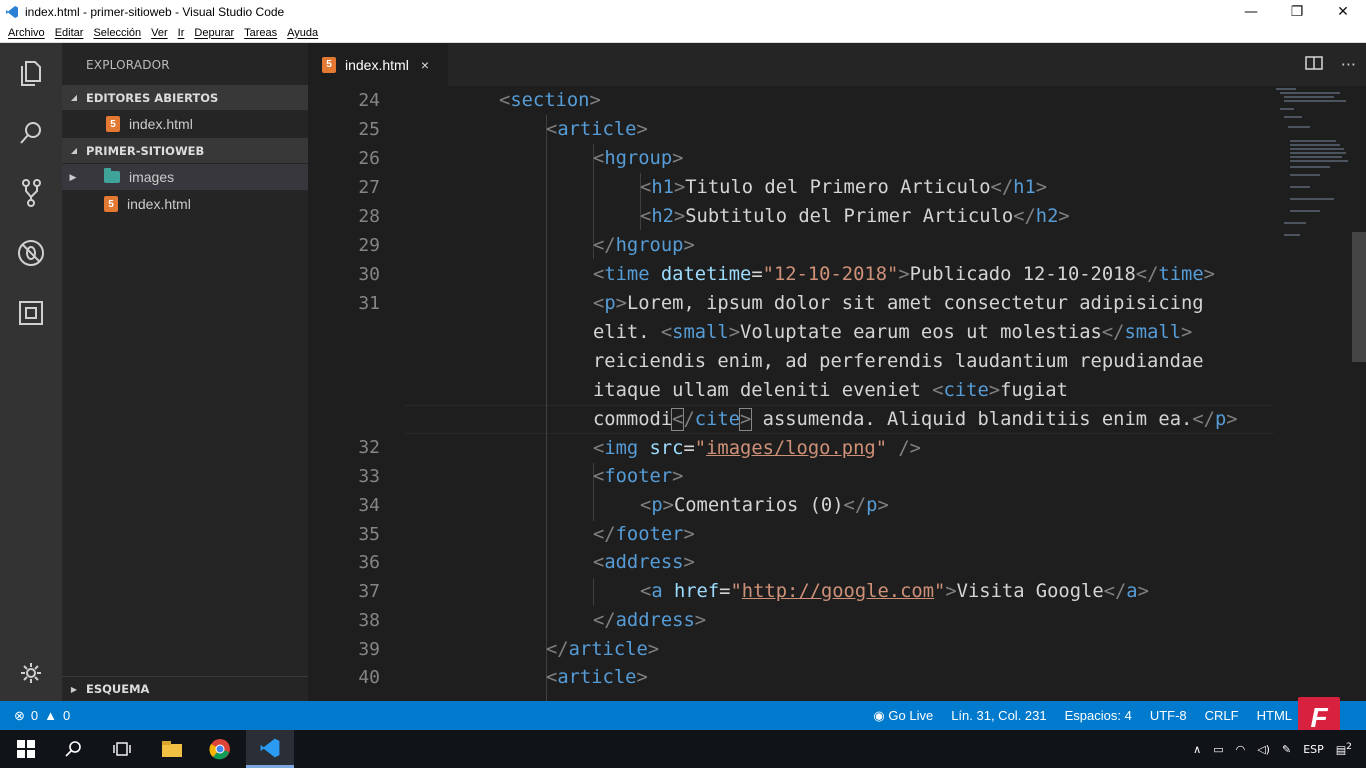  I want to click on cursor-position: Lín. 31, Col. 231, so click(998, 715).